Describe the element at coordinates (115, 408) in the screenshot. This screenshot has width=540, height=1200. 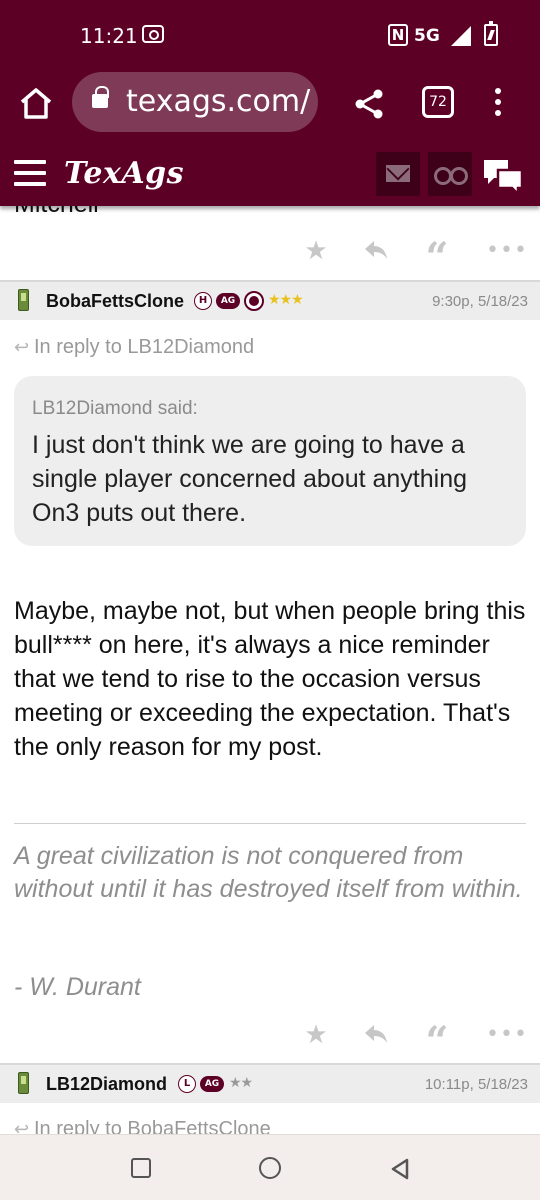
I see `quote-author: LB12Diamond said:` at that location.